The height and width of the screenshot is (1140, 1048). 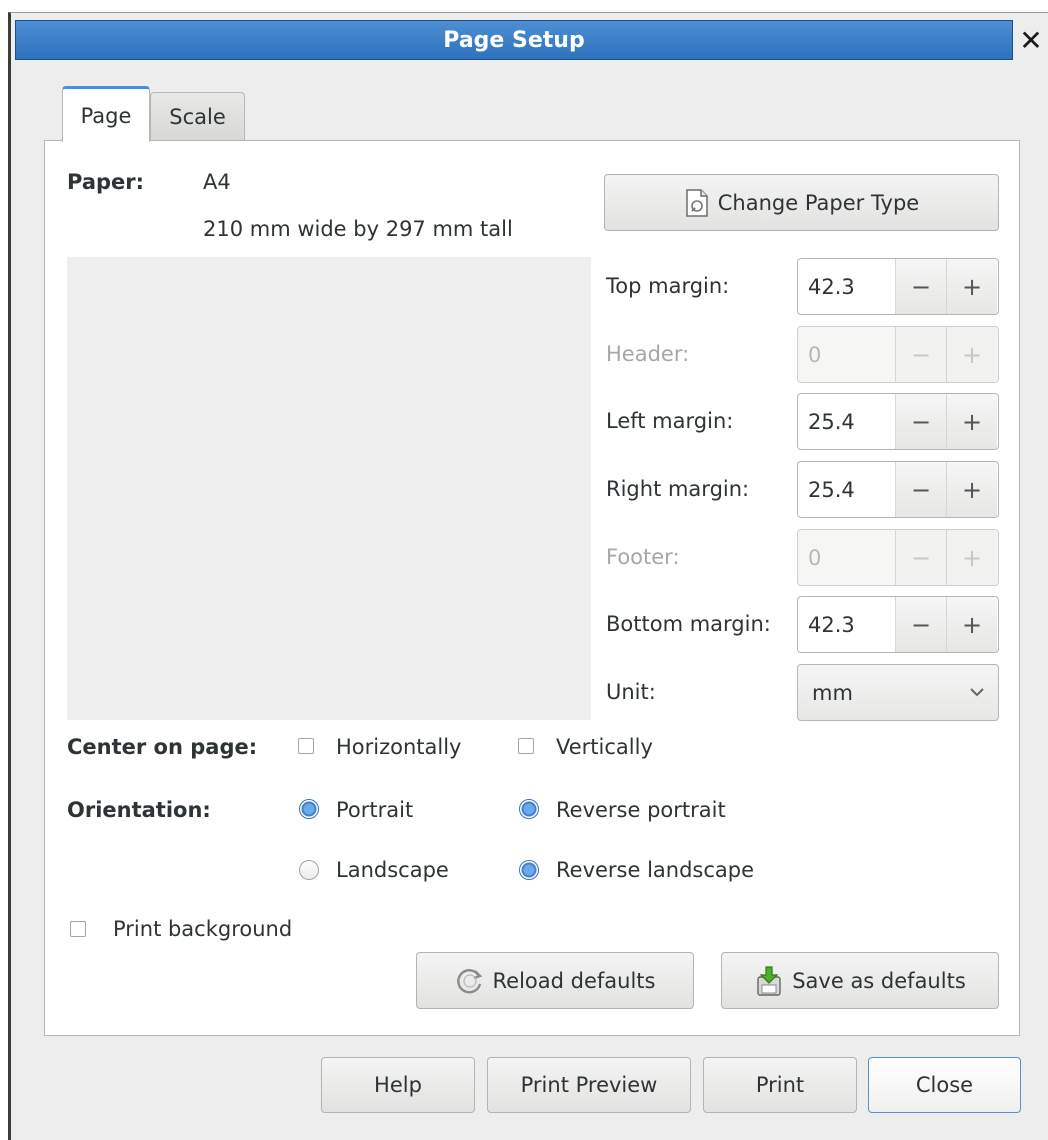 I want to click on print-button-label: Print, so click(x=780, y=1085).